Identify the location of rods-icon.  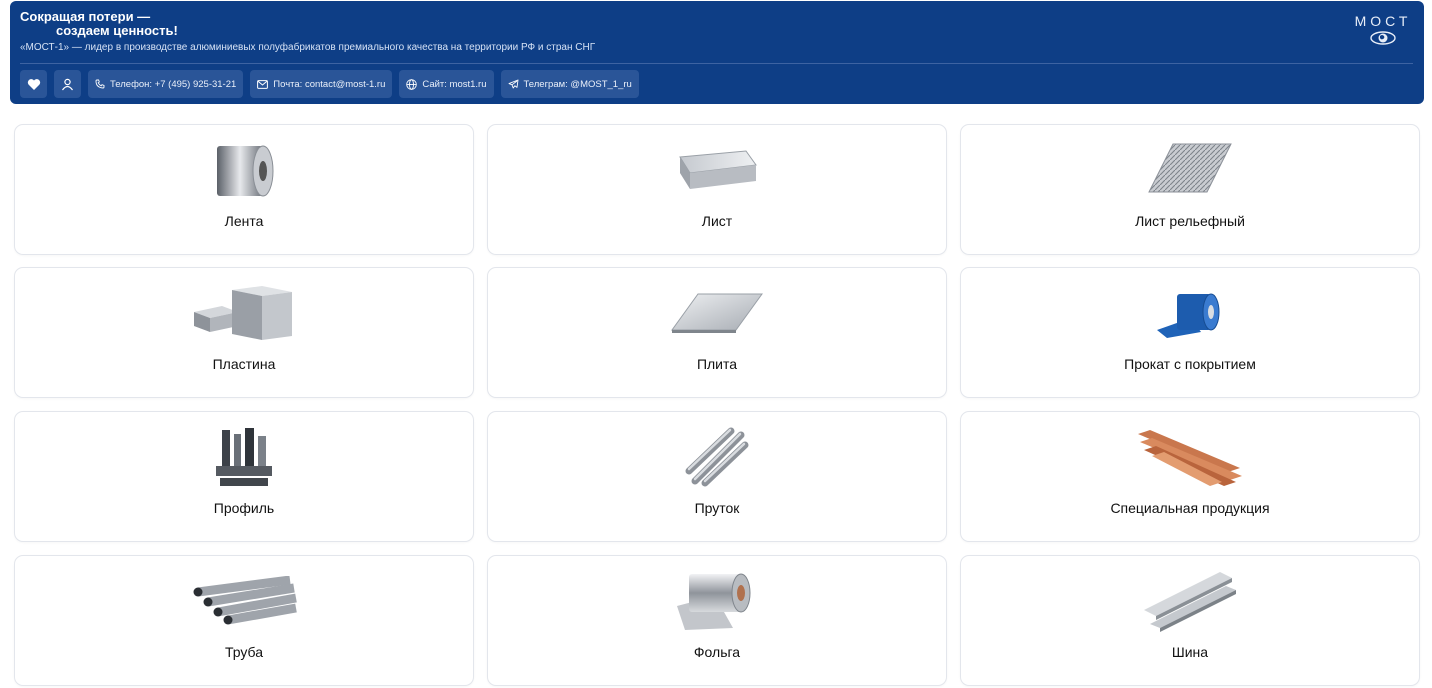
(717, 457).